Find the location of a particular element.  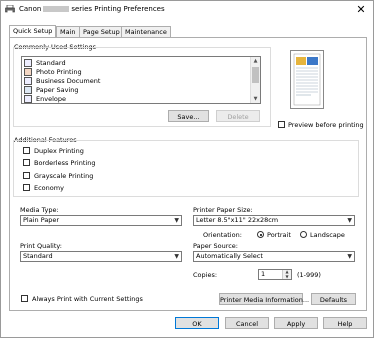

copies-input: 1 ▲ ▼ is located at coordinates (275, 274).